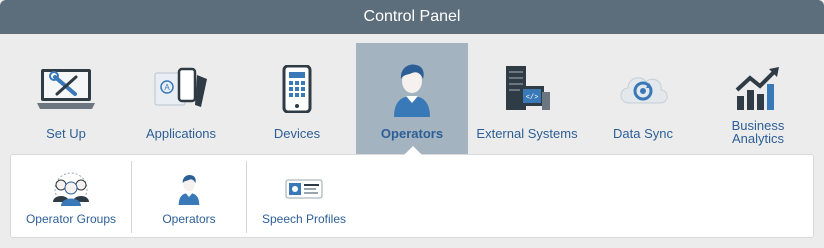 This screenshot has width=824, height=248. What do you see at coordinates (412, 133) in the screenshot?
I see `nav-item-label: Operators` at bounding box center [412, 133].